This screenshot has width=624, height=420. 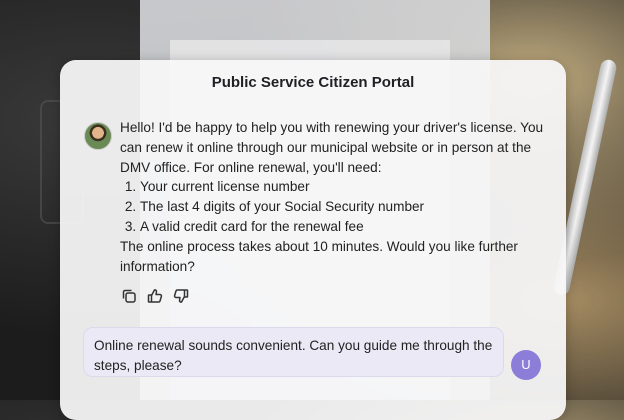 I want to click on list-item: Your current license number, so click(x=345, y=187).